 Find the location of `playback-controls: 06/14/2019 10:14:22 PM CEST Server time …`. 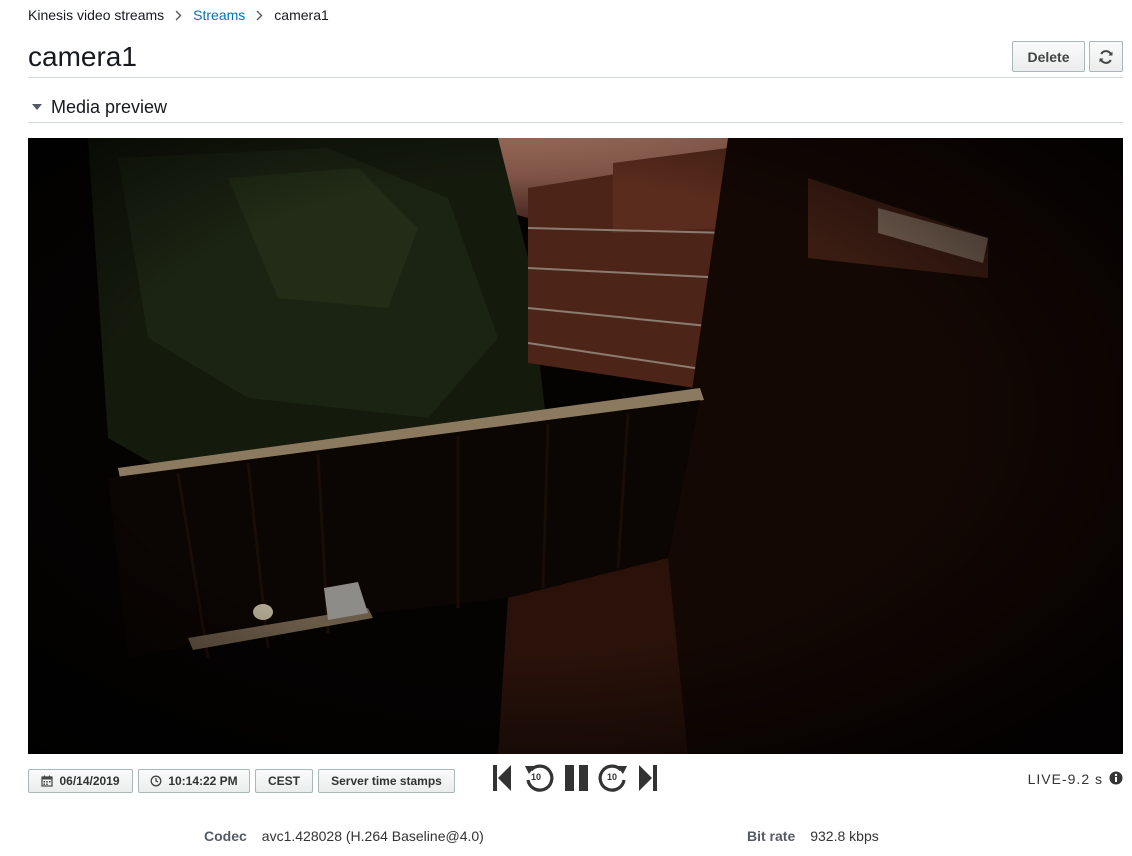

playback-controls: 06/14/2019 10:14:22 PM CEST Server time … is located at coordinates (575, 779).